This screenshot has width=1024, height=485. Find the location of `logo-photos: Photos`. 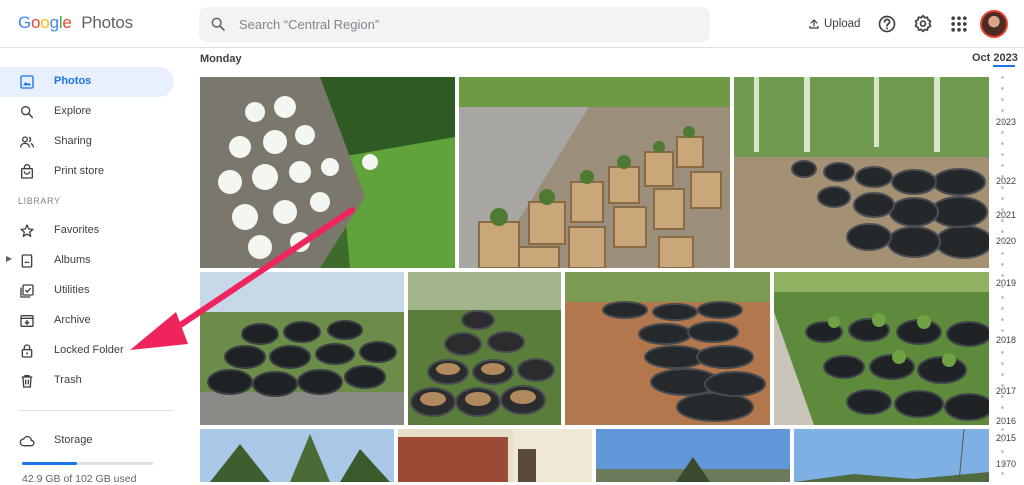

logo-photos: Photos is located at coordinates (107, 22).